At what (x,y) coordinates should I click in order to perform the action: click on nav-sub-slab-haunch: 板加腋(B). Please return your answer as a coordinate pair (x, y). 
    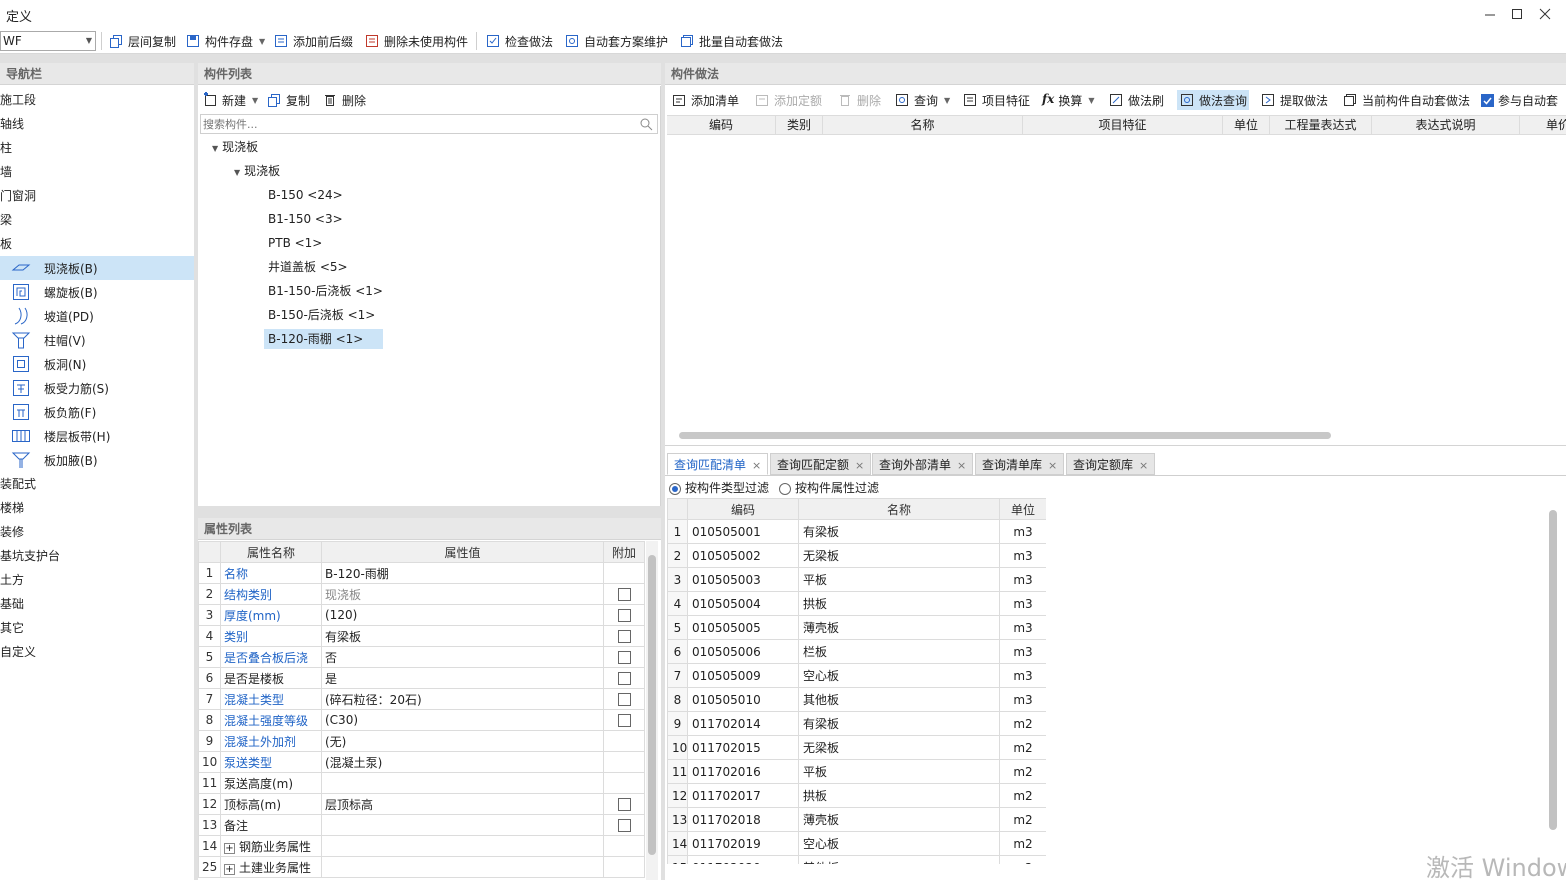
    Looking at the image, I should click on (97, 460).